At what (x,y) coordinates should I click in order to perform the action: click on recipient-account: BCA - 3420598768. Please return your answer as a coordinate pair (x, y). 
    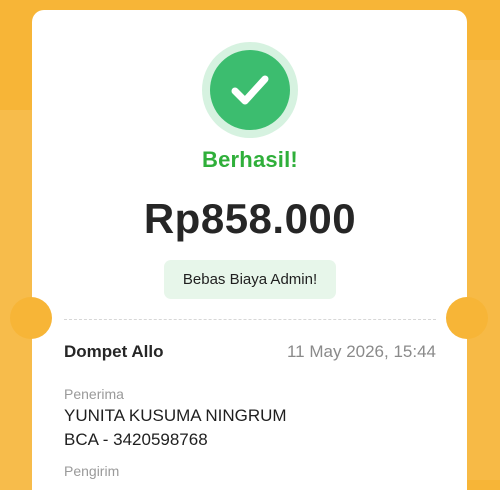
    Looking at the image, I should click on (136, 439).